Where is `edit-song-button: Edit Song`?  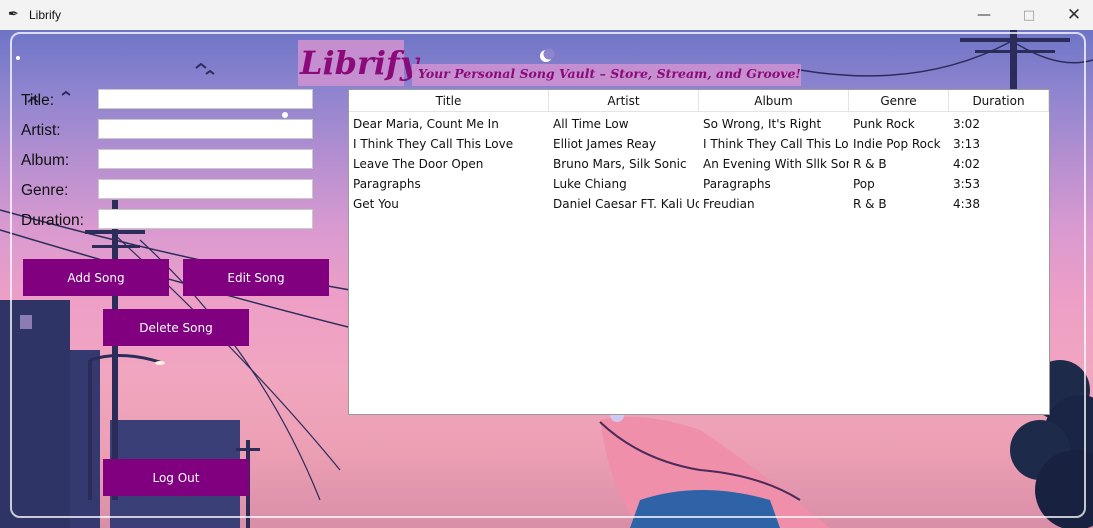
edit-song-button: Edit Song is located at coordinates (256, 277).